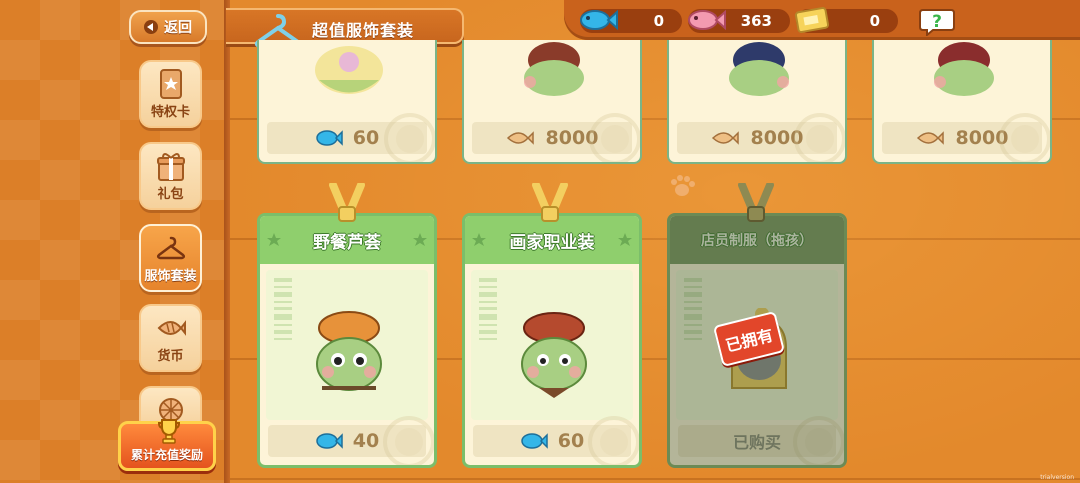 The width and height of the screenshot is (1080, 483). Describe the element at coordinates (227, 241) in the screenshot. I see `panel-divider` at that location.